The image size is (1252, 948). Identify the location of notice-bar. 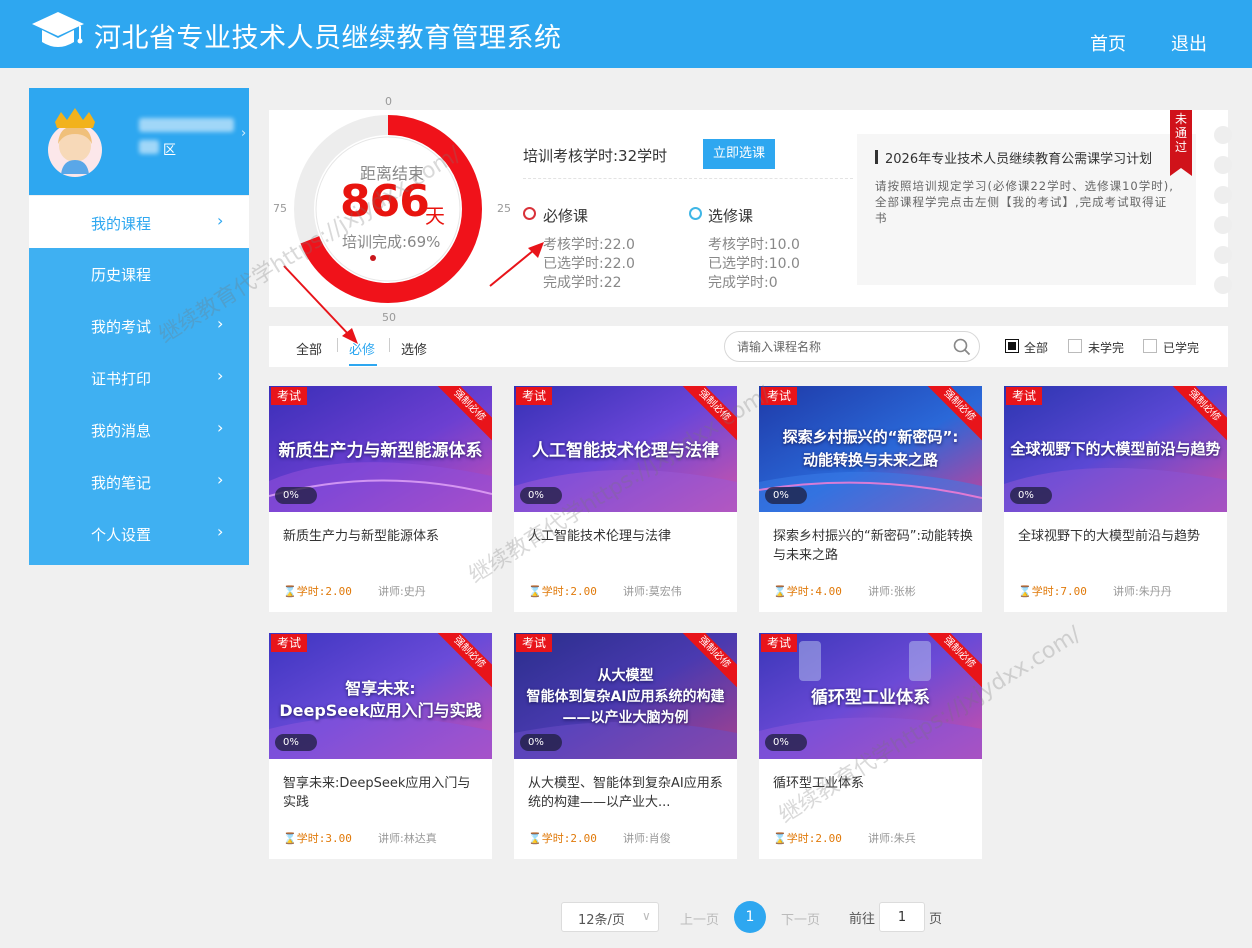
(876, 157).